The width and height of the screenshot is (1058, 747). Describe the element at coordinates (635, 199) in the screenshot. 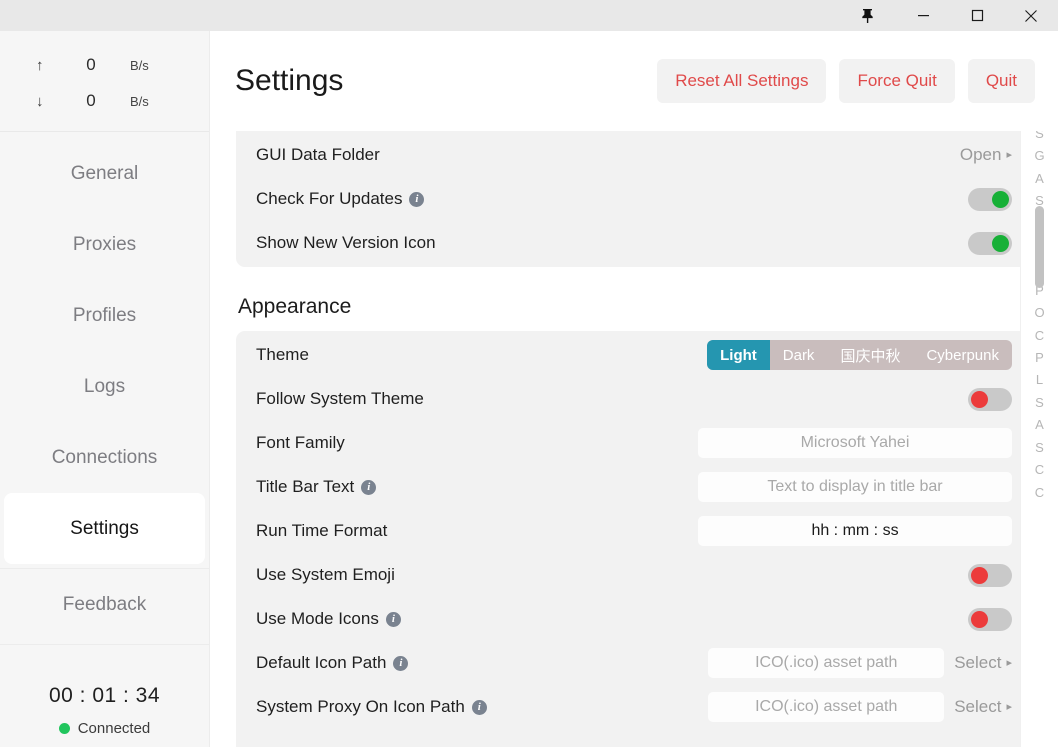

I see `table-row: Check For Updates i` at that location.